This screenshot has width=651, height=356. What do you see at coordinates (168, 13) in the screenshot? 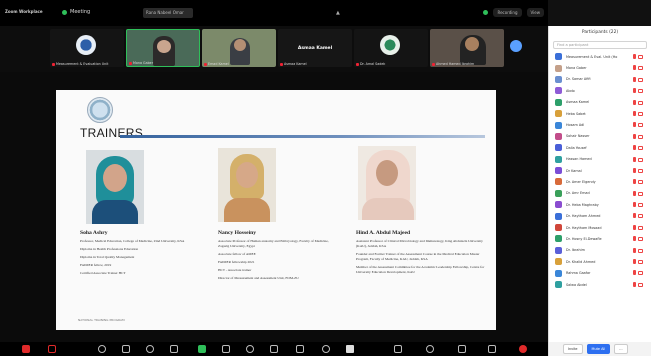
I see `shared-screen-tab: Rana Nabeel Omar` at bounding box center [168, 13].